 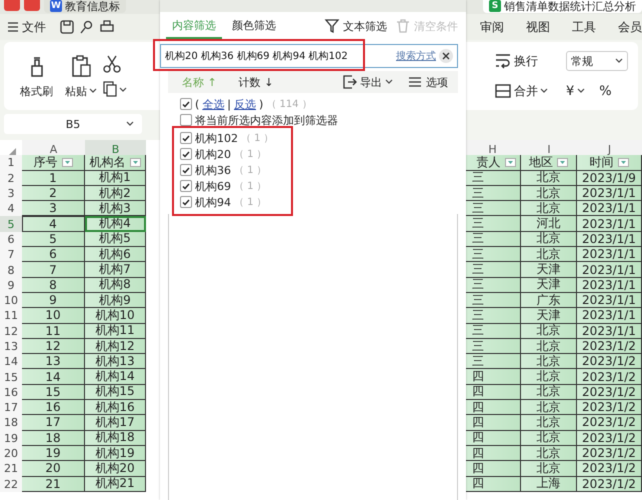 What do you see at coordinates (53, 285) in the screenshot?
I see `table-cell: 8` at bounding box center [53, 285].